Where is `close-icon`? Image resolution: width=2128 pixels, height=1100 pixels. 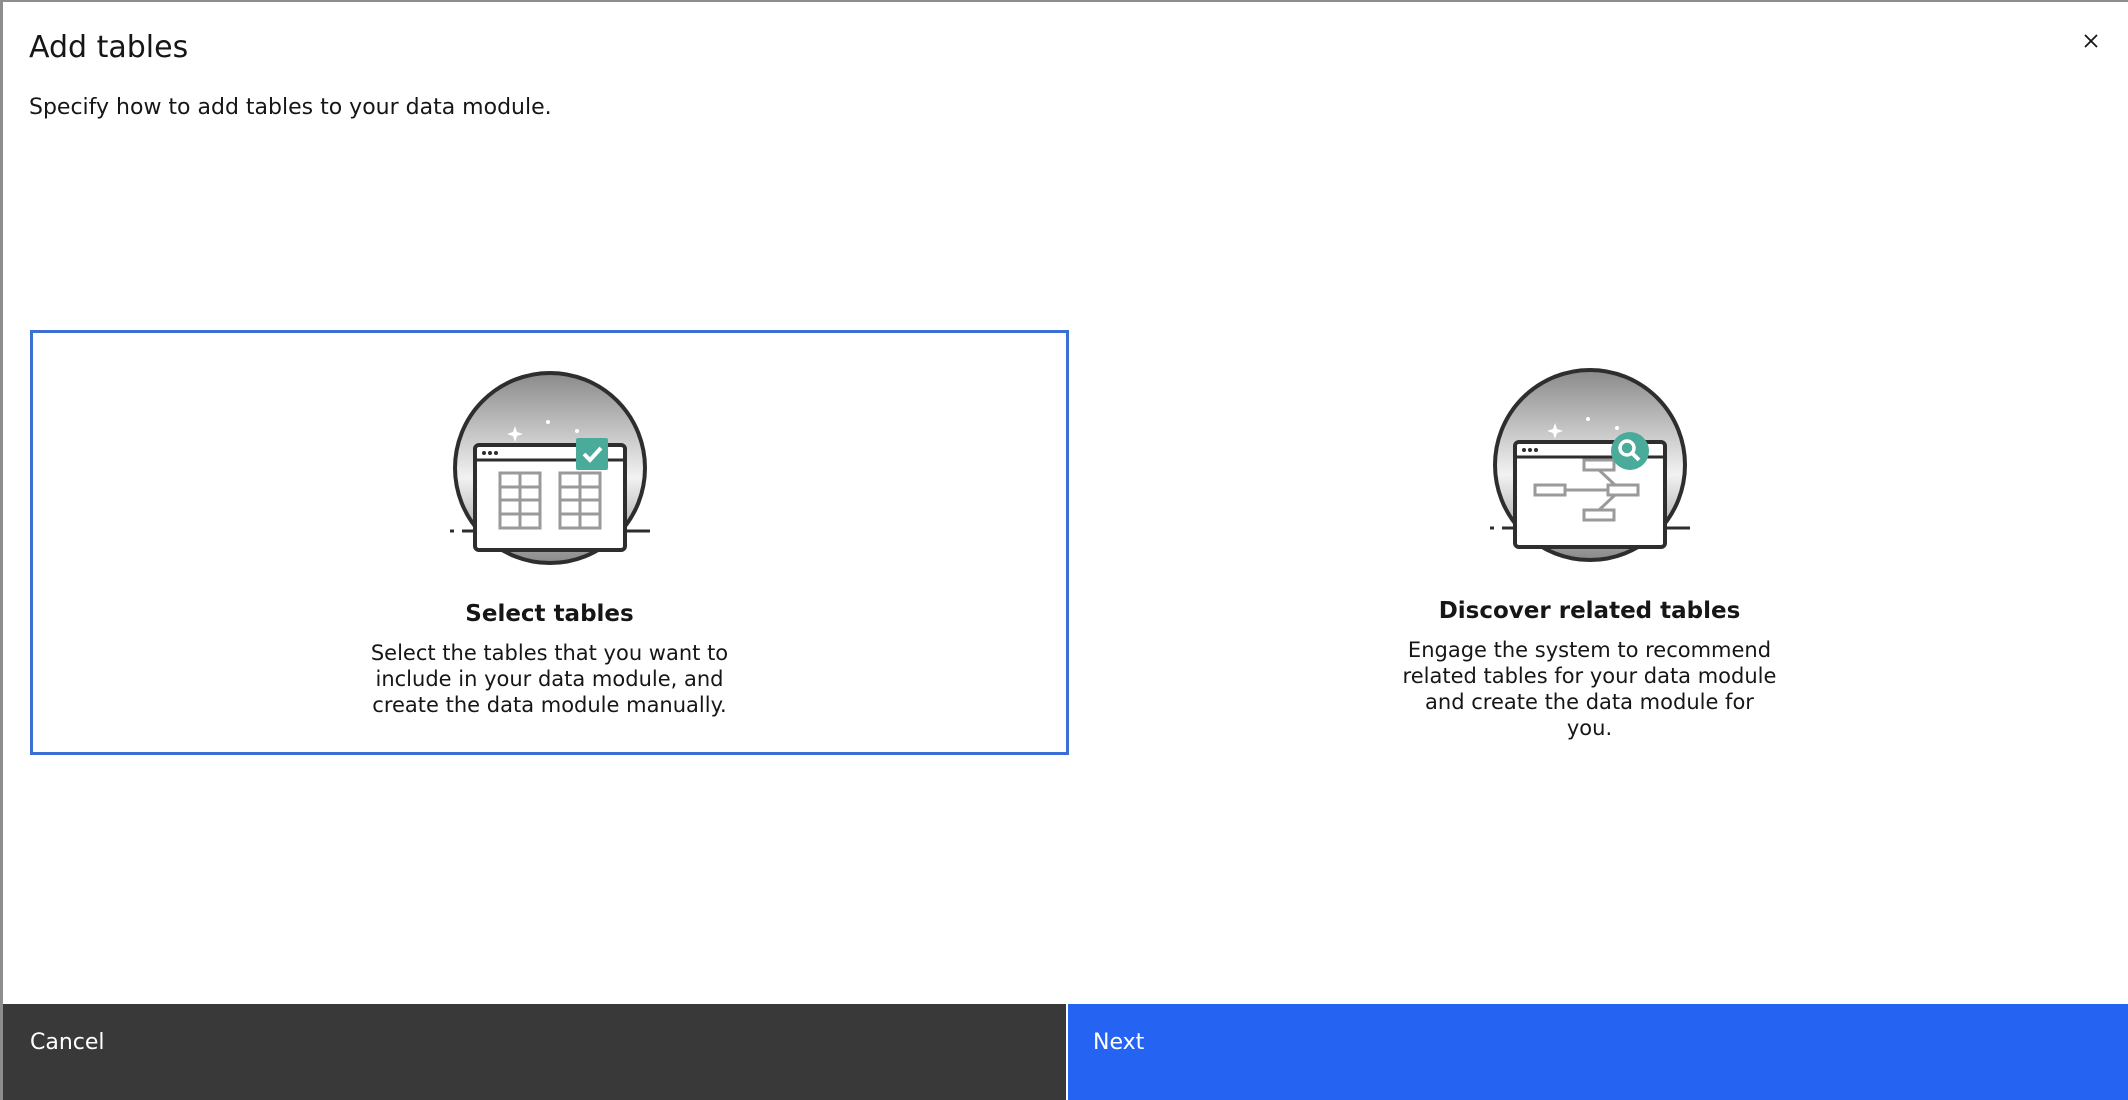
close-icon is located at coordinates (2091, 41).